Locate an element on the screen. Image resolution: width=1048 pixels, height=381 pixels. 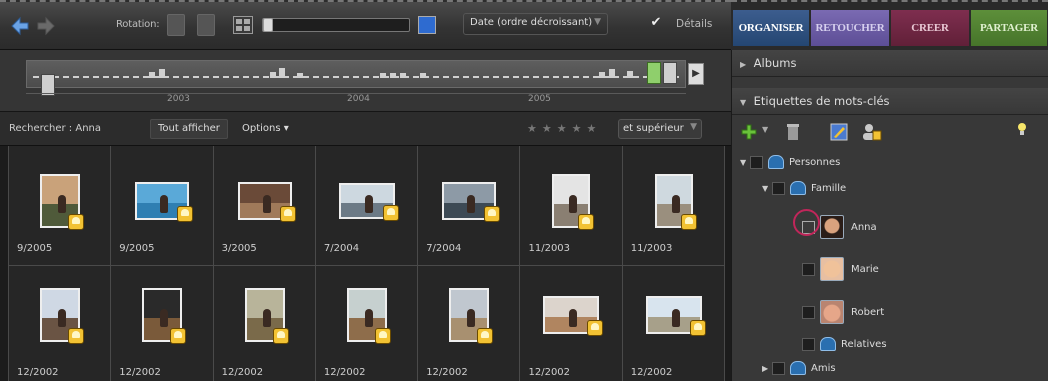
add-menu-caret-icon: ▼ is located at coordinates (765, 134).